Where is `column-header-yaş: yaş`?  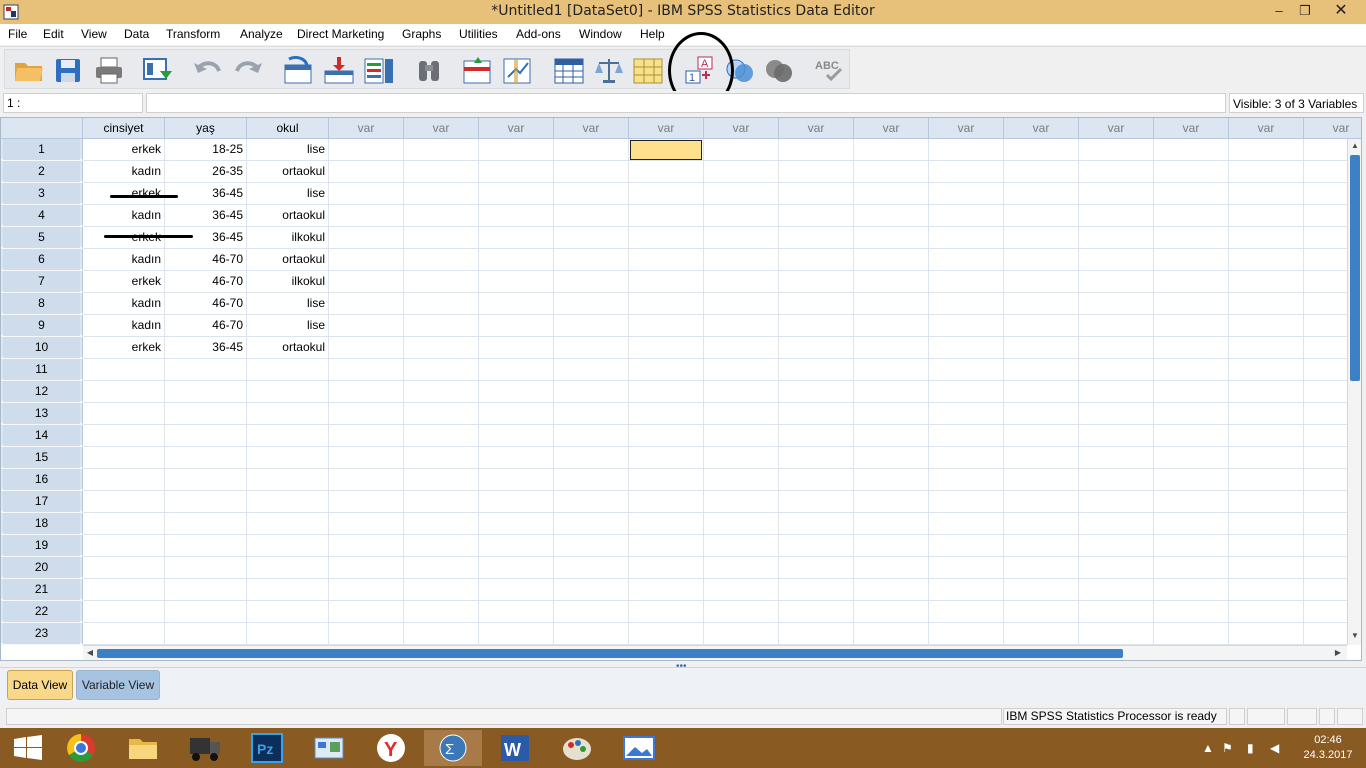 column-header-yaş: yaş is located at coordinates (206, 128).